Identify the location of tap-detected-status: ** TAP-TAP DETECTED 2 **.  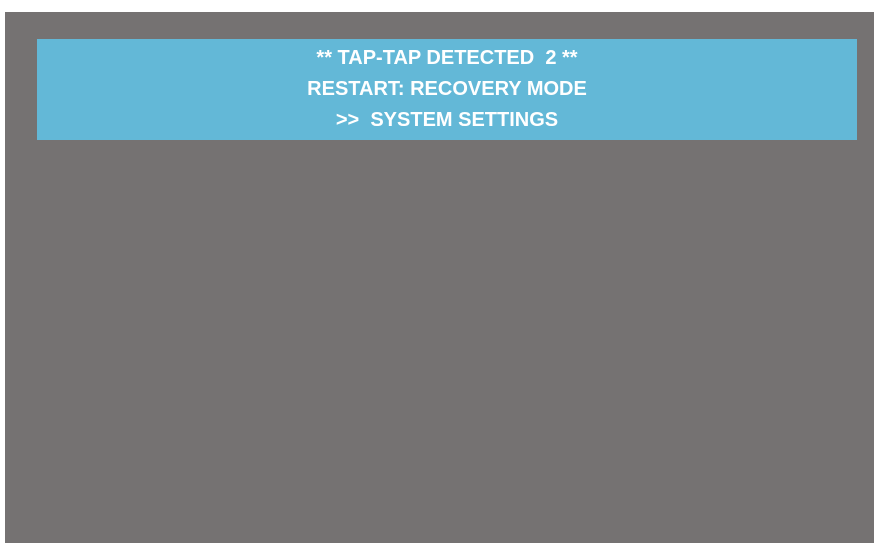
(447, 58).